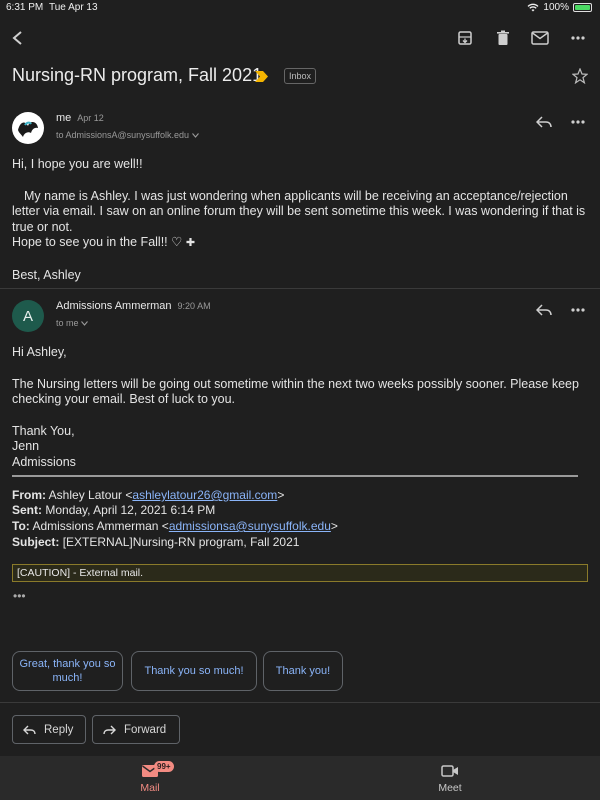  What do you see at coordinates (533, 7) in the screenshot?
I see `wifi-icon` at bounding box center [533, 7].